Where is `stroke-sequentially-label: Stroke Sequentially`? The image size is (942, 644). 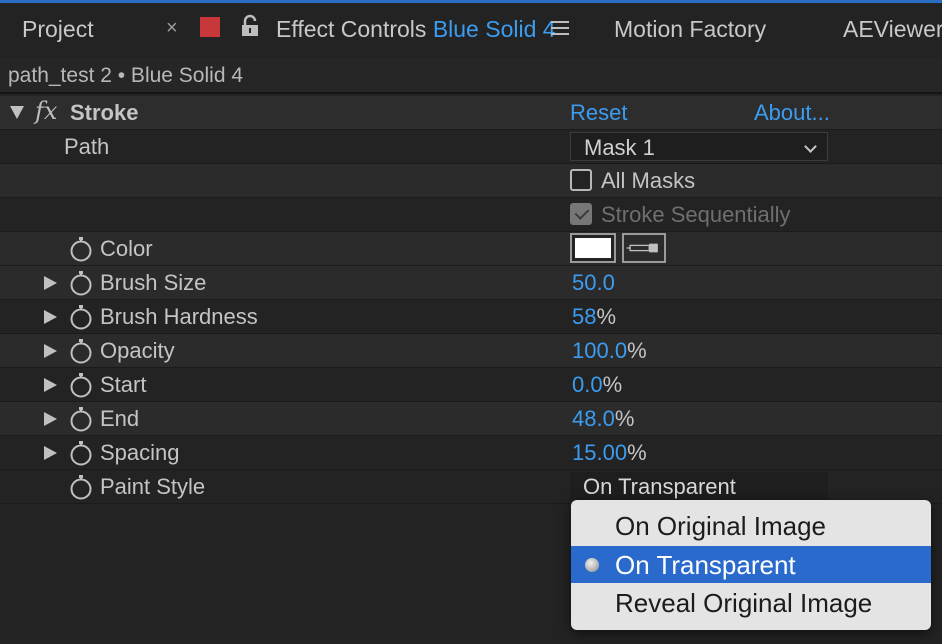
stroke-sequentially-label: Stroke Sequentially is located at coordinates (696, 214).